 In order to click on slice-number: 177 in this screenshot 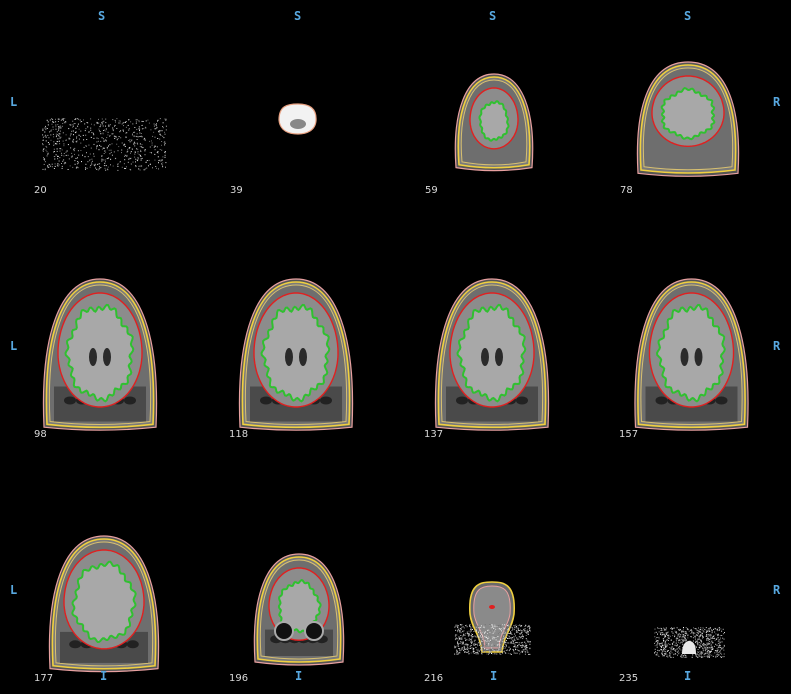, I will do `click(44, 678)`.